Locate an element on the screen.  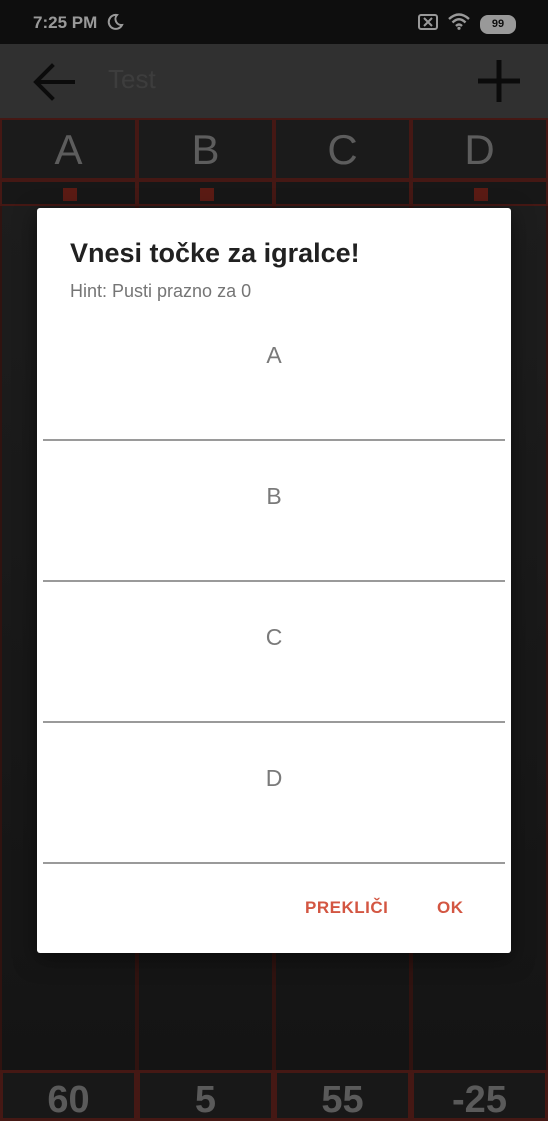
points-field-d: D is located at coordinates (276, 811).